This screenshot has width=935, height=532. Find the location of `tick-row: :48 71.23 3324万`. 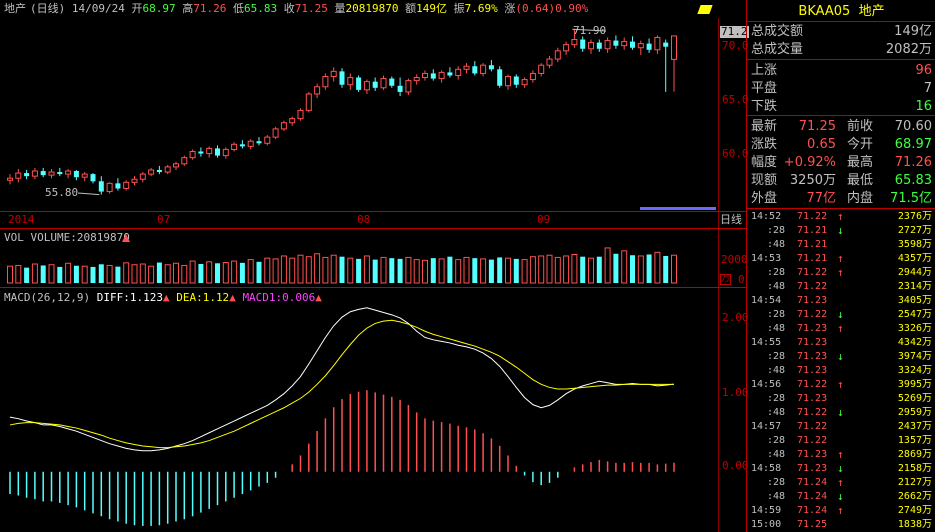

tick-row: :48 71.23 3324万 is located at coordinates (841, 371).